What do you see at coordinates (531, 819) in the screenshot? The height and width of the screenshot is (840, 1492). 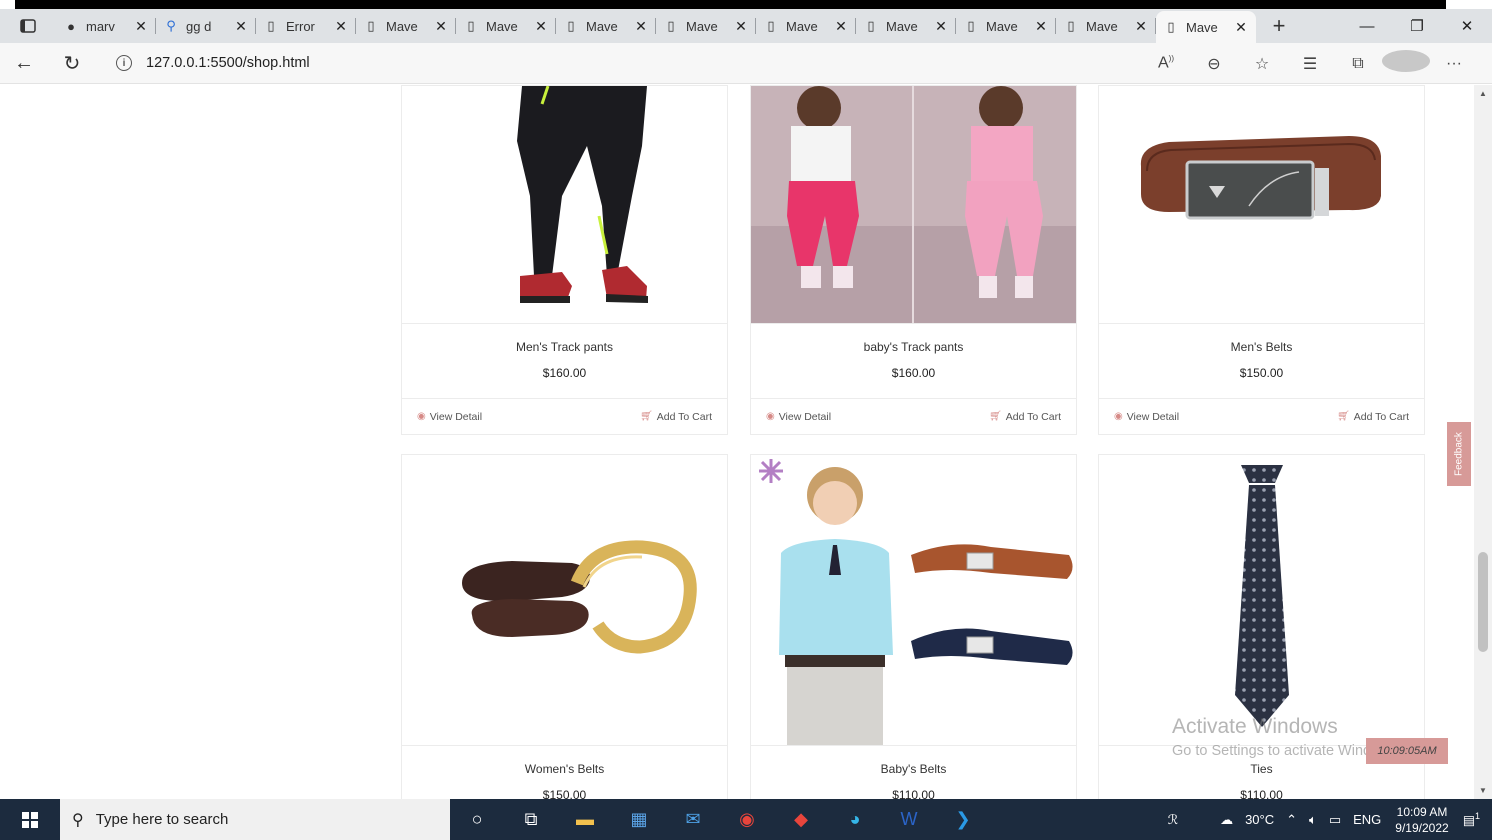 I see `task-view-icon: ⧉` at bounding box center [531, 819].